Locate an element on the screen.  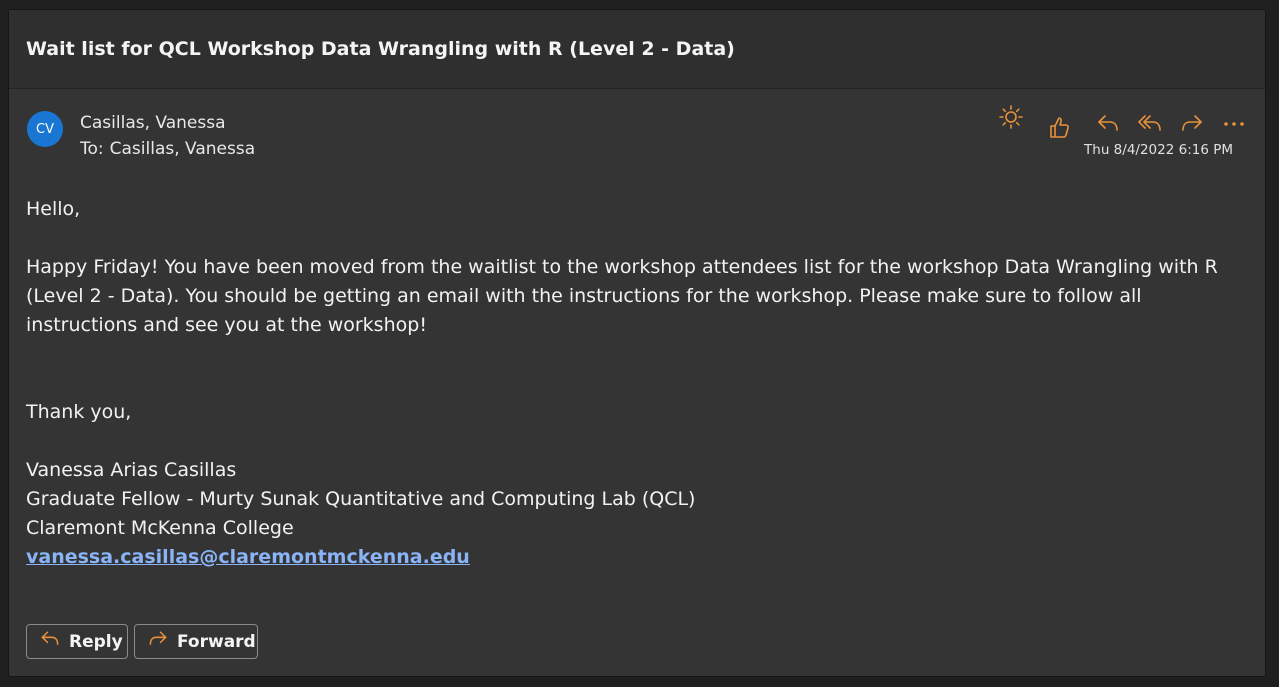
greeting-text: Hello, is located at coordinates (53, 209).